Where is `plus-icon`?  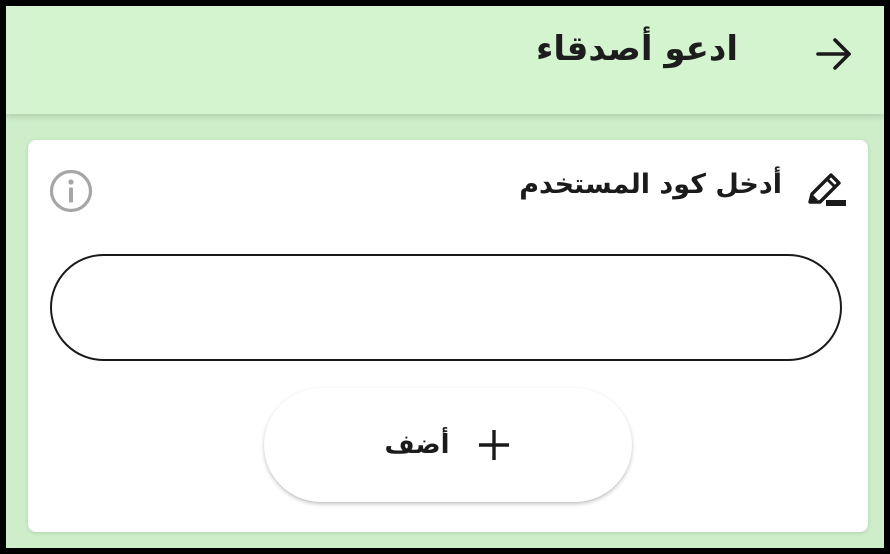 plus-icon is located at coordinates (493, 445).